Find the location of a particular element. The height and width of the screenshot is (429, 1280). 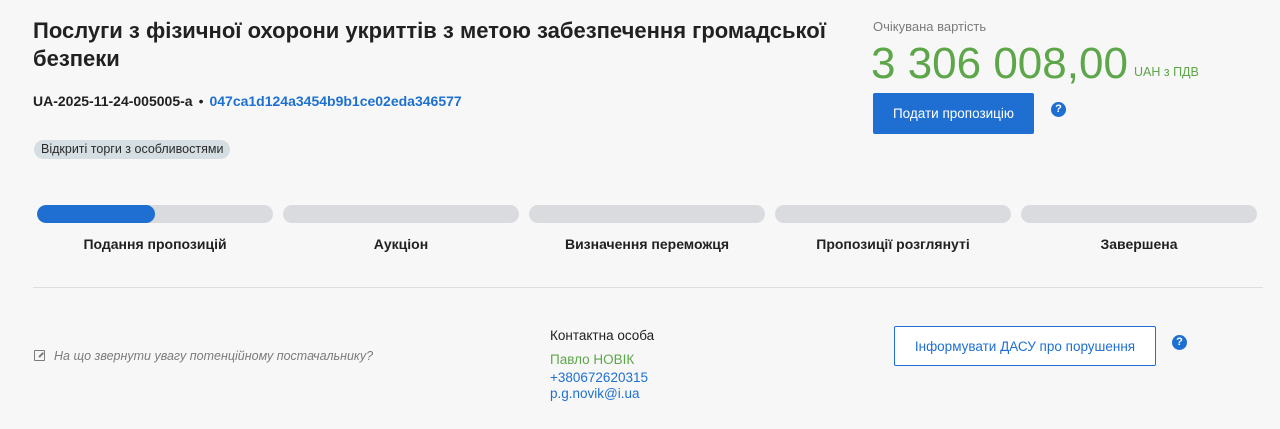

contact-phone-link: +380672620315 is located at coordinates (599, 377).